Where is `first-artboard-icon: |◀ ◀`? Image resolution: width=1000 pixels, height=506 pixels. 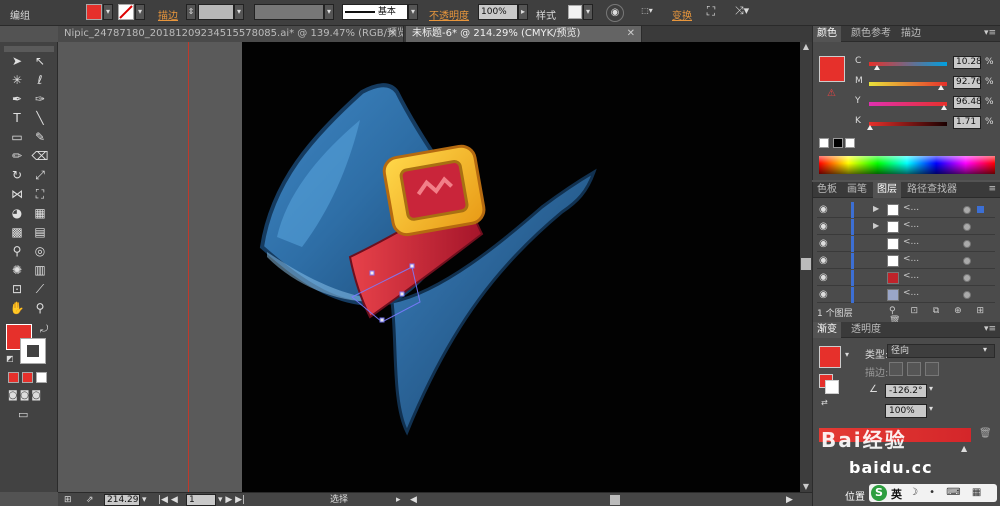 first-artboard-icon: |◀ ◀ is located at coordinates (168, 500).